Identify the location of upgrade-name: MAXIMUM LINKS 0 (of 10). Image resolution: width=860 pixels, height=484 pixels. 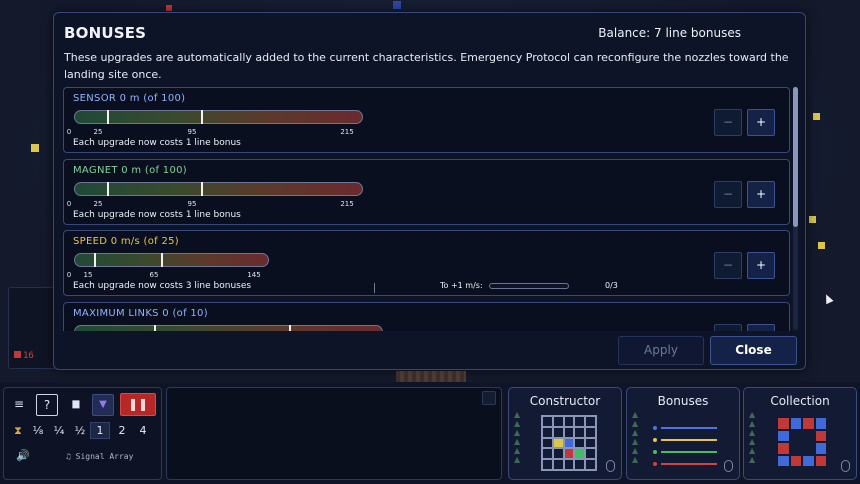
(140, 313).